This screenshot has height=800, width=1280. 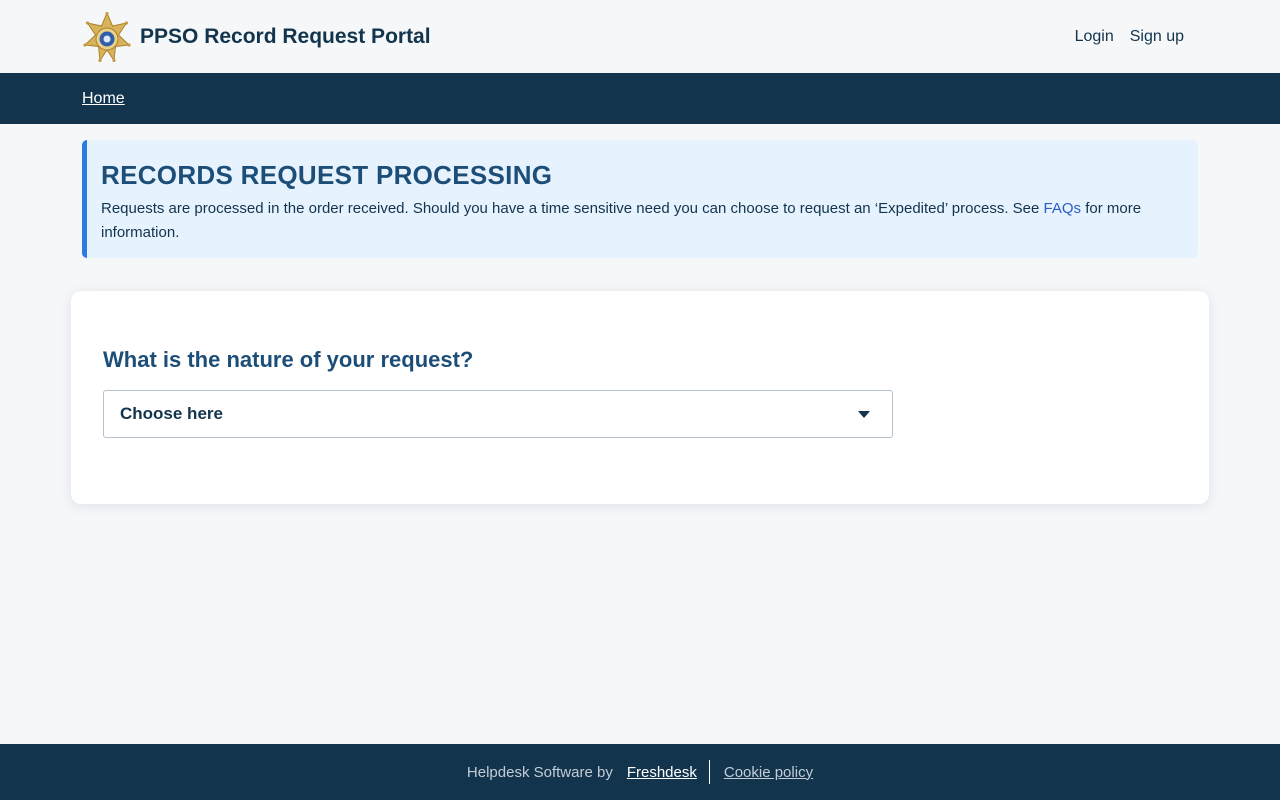 I want to click on portal-title: PPSO Record Request Portal, so click(x=285, y=36).